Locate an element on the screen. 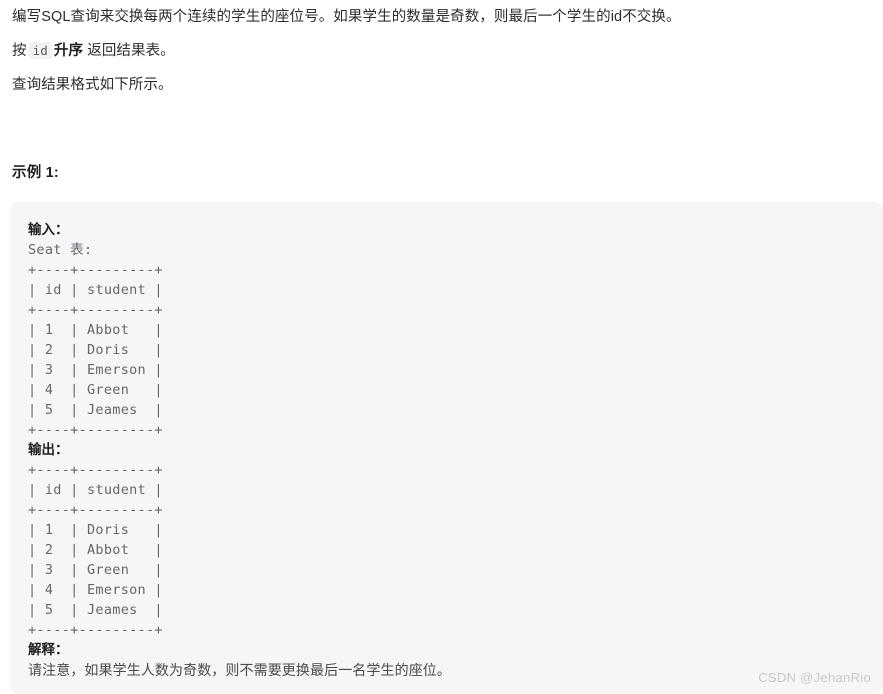 The image size is (883, 694). inline-code-id: id is located at coordinates (40, 50).